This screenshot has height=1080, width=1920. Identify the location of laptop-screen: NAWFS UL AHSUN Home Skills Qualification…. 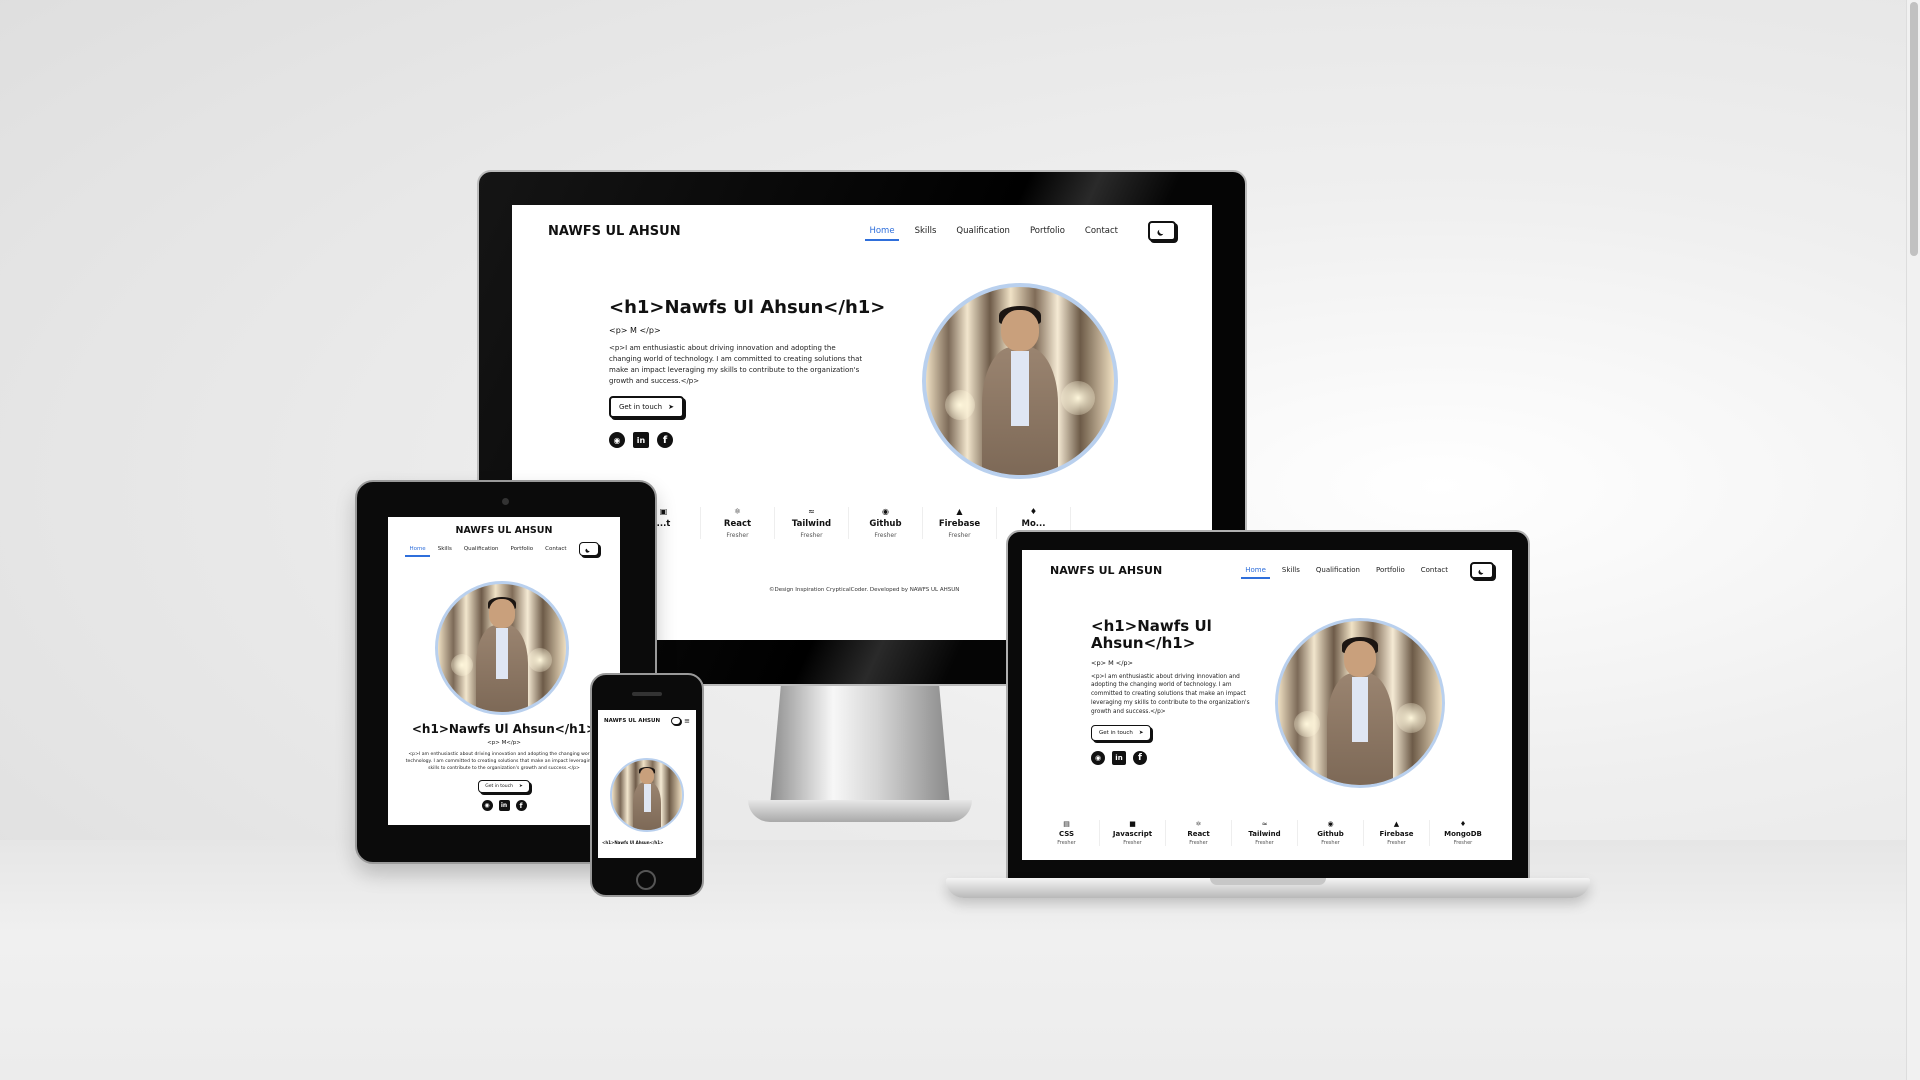
(1267, 705).